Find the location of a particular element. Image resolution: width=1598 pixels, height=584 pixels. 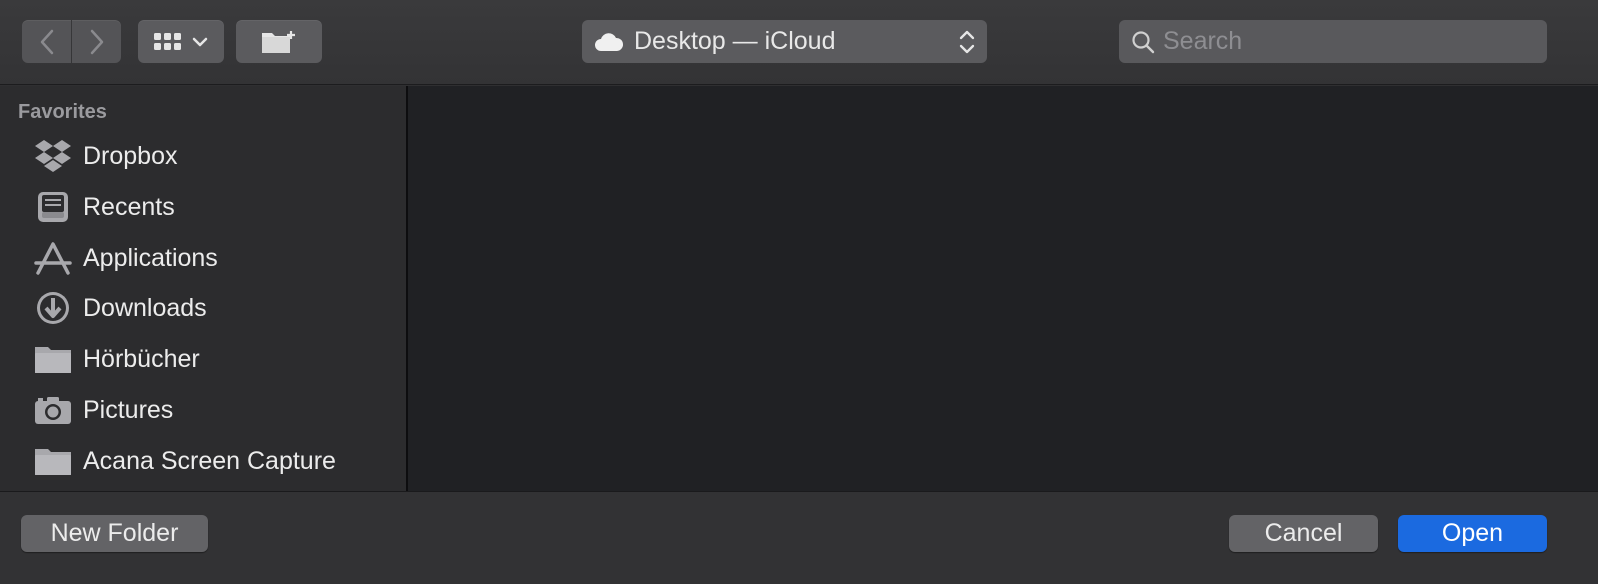

search-placeholder: Search is located at coordinates (1203, 41).